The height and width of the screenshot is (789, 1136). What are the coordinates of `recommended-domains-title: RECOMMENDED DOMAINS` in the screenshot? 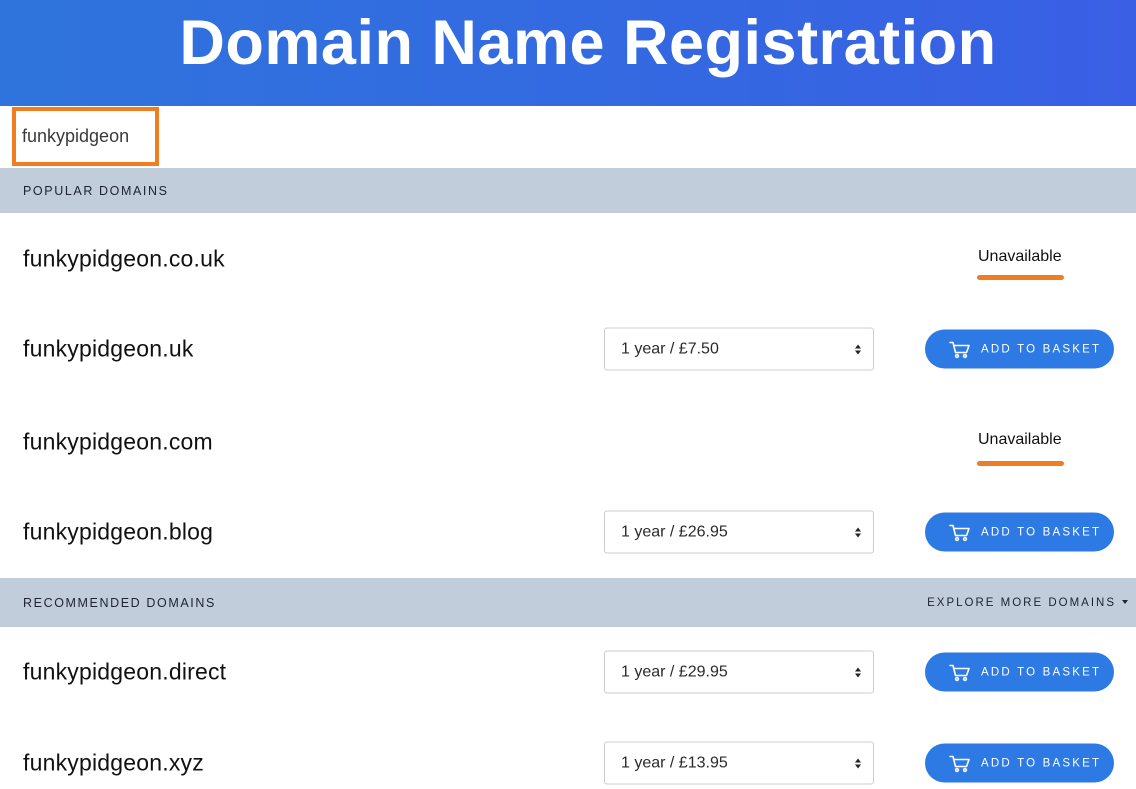 It's located at (119, 602).